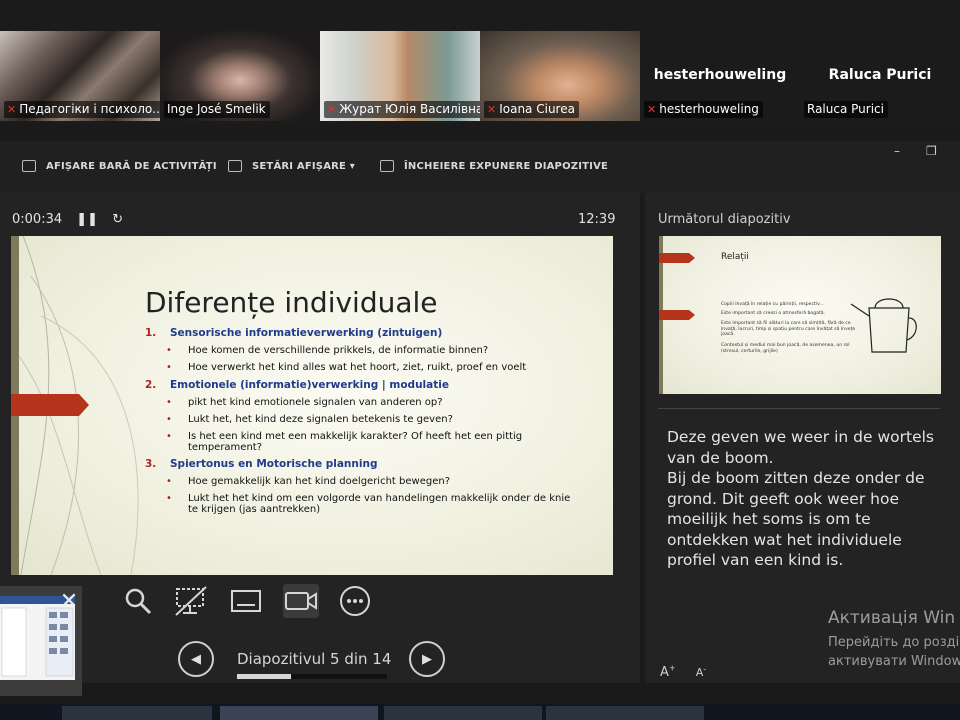 This screenshot has height=720, width=960. I want to click on participant-name-label: ✕ Журат Юлія Василівна, so click(402, 109).